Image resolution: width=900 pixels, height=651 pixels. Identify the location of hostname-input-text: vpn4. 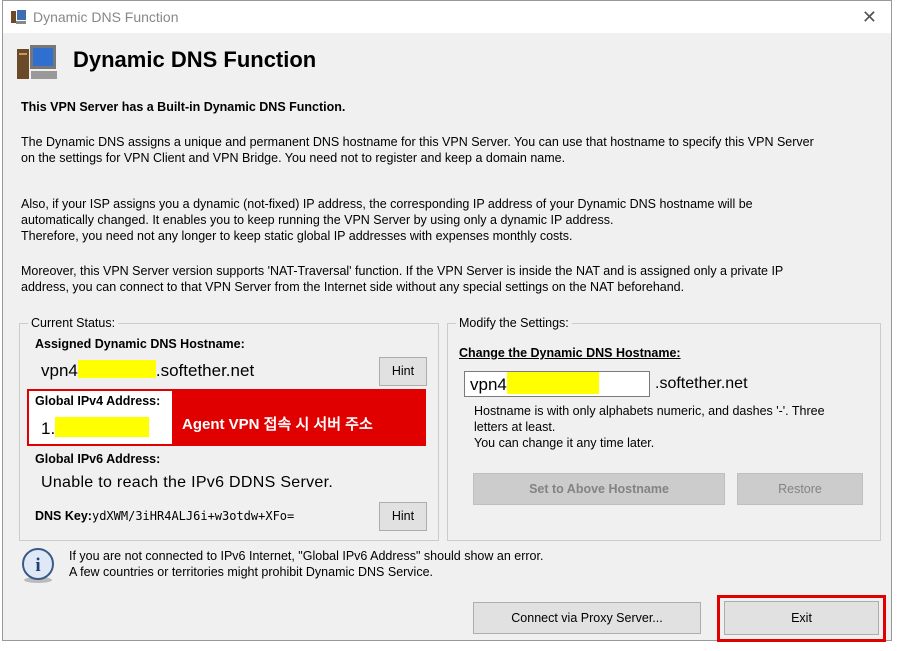
(488, 384).